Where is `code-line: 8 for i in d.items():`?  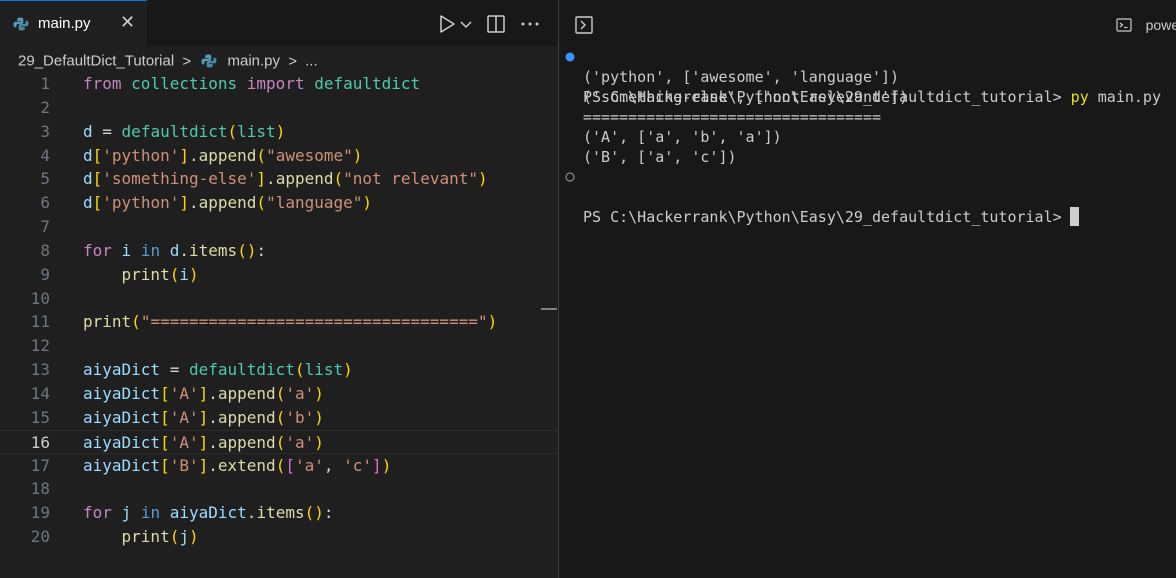 code-line: 8 for i in d.items(): is located at coordinates (279, 251).